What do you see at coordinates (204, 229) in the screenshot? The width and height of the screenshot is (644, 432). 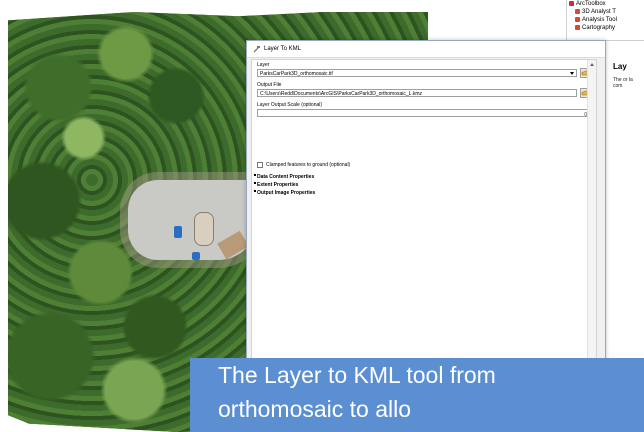 I see `building` at bounding box center [204, 229].